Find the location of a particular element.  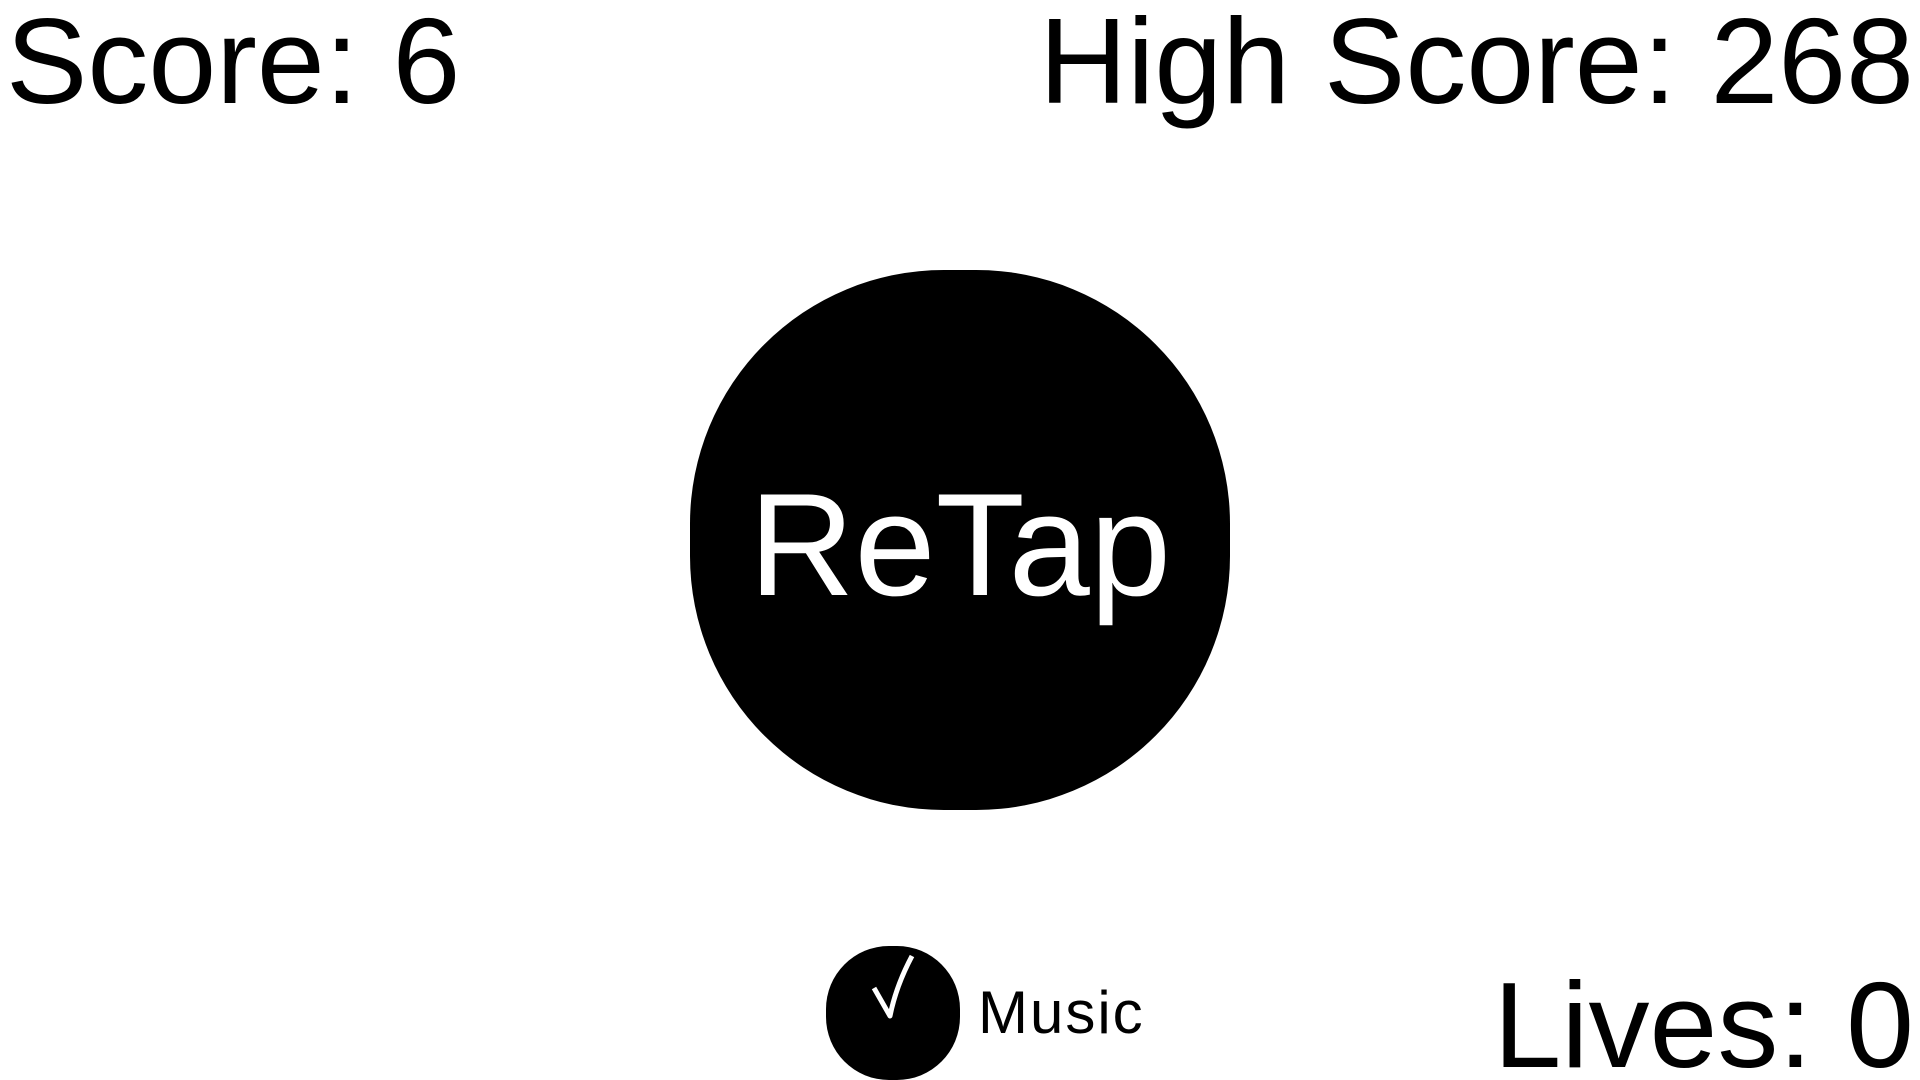

lives-display: Lives: 0 is located at coordinates (1703, 1018).